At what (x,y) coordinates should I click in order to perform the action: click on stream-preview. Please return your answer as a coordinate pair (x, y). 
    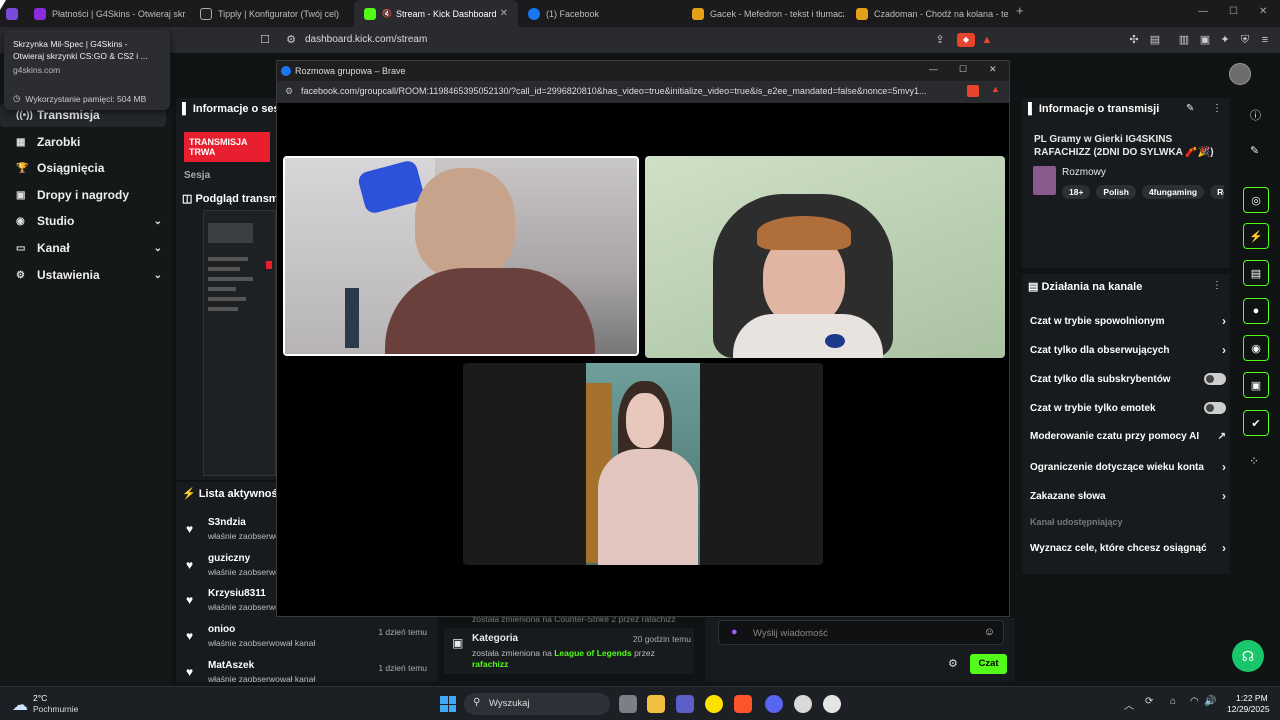
    Looking at the image, I should click on (239, 343).